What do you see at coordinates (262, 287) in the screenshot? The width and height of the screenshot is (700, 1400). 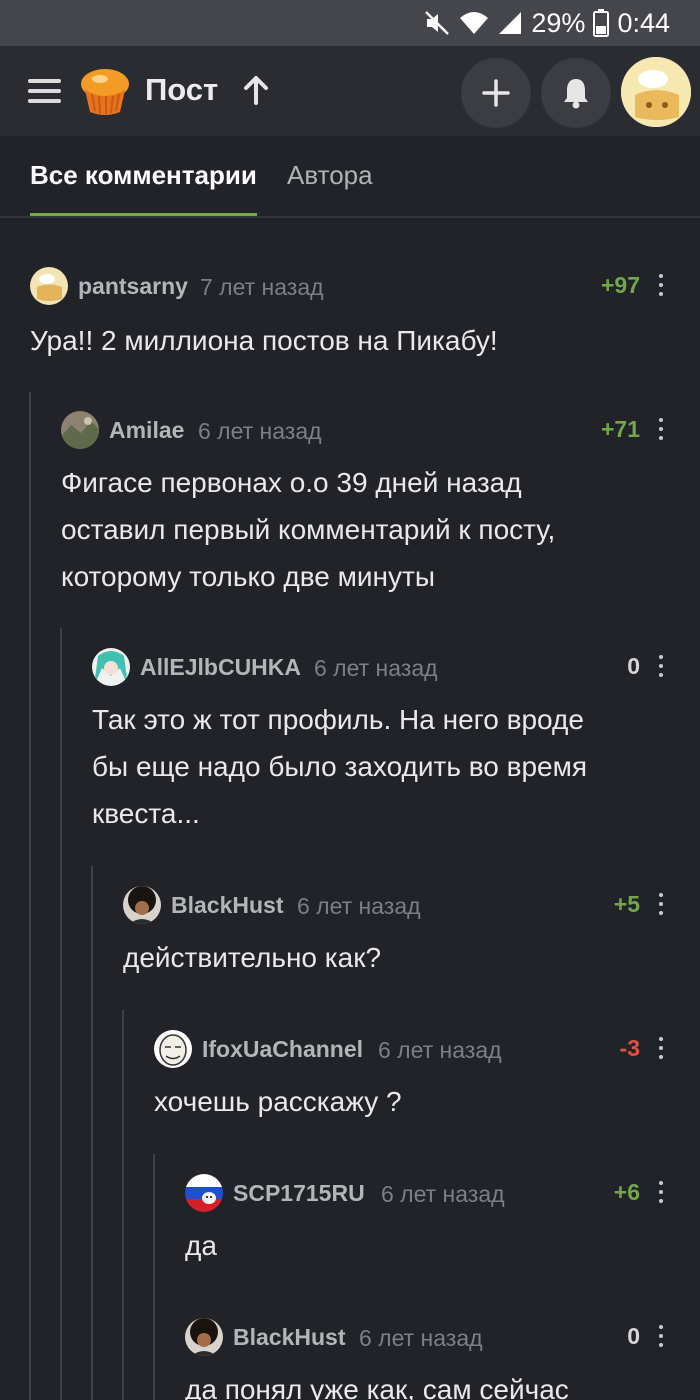 I see `comment-time: 7 лет назад` at bounding box center [262, 287].